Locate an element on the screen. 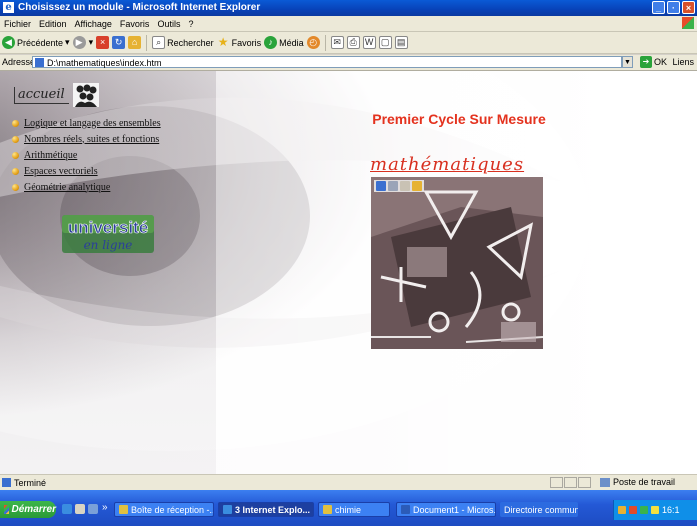 This screenshot has width=697, height=526. clock: 16:1 is located at coordinates (671, 510).